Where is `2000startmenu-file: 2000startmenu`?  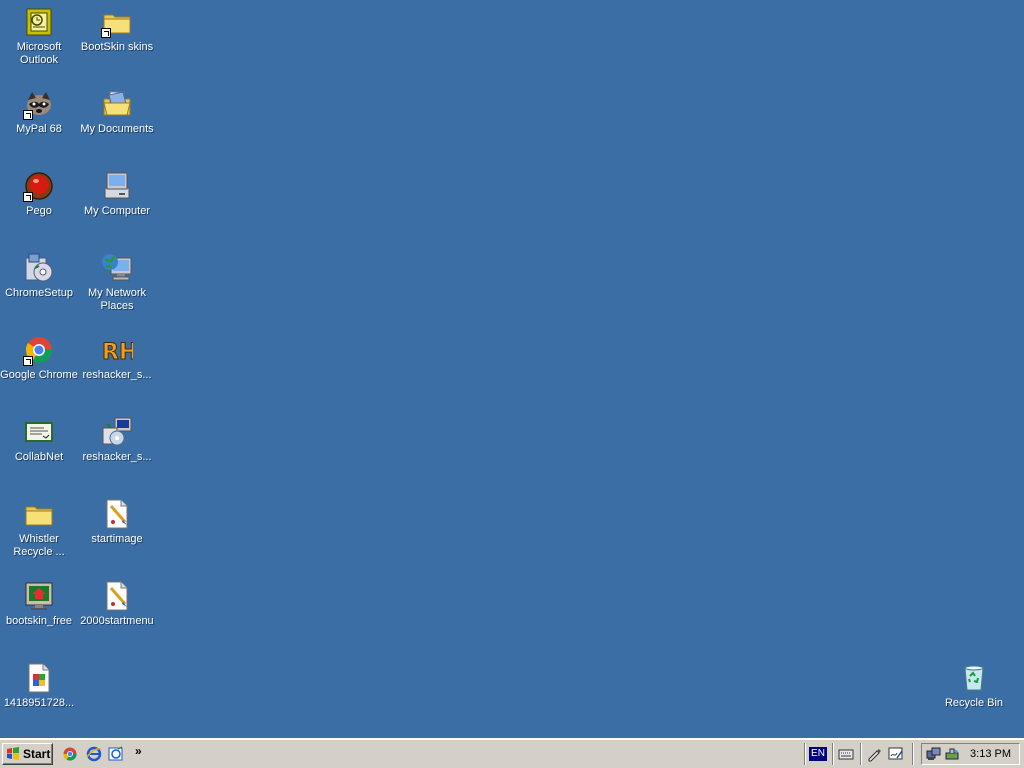 2000startmenu-file: 2000startmenu is located at coordinates (117, 613).